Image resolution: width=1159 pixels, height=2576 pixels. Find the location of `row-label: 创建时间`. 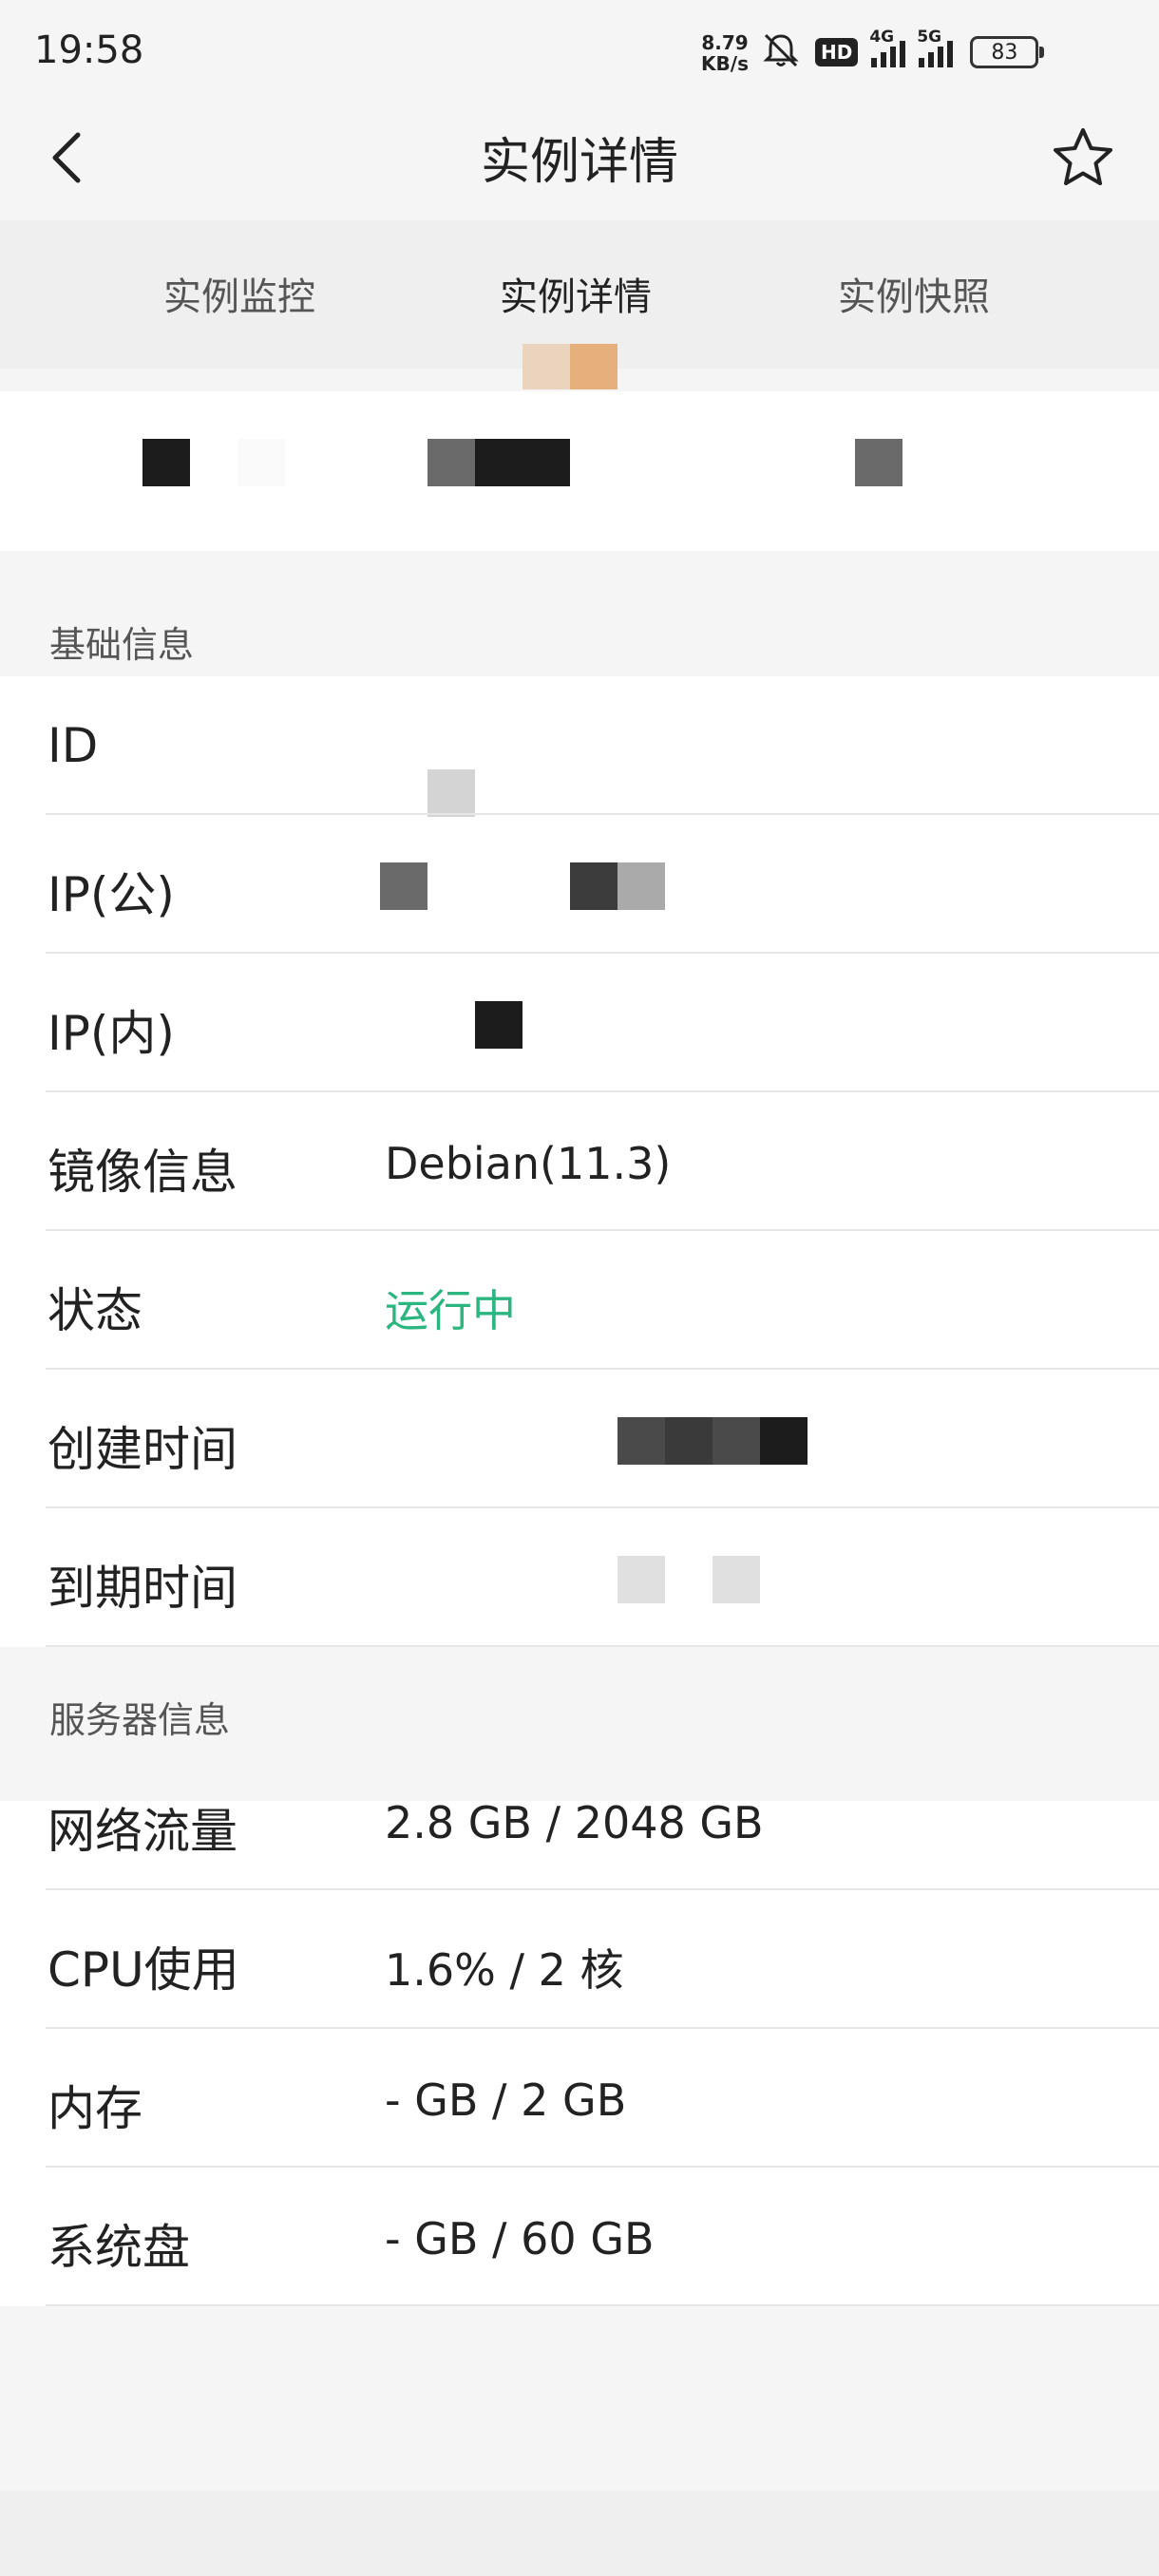

row-label: 创建时间 is located at coordinates (143, 1449).